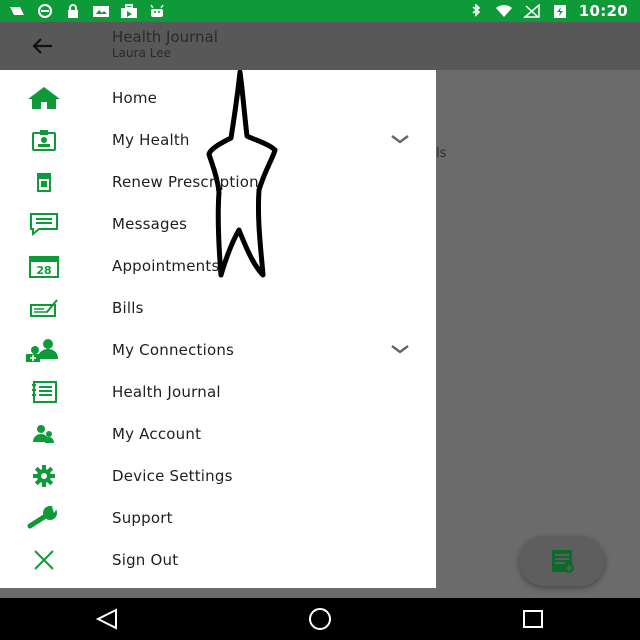  What do you see at coordinates (44, 224) in the screenshot?
I see `message-icon` at bounding box center [44, 224].